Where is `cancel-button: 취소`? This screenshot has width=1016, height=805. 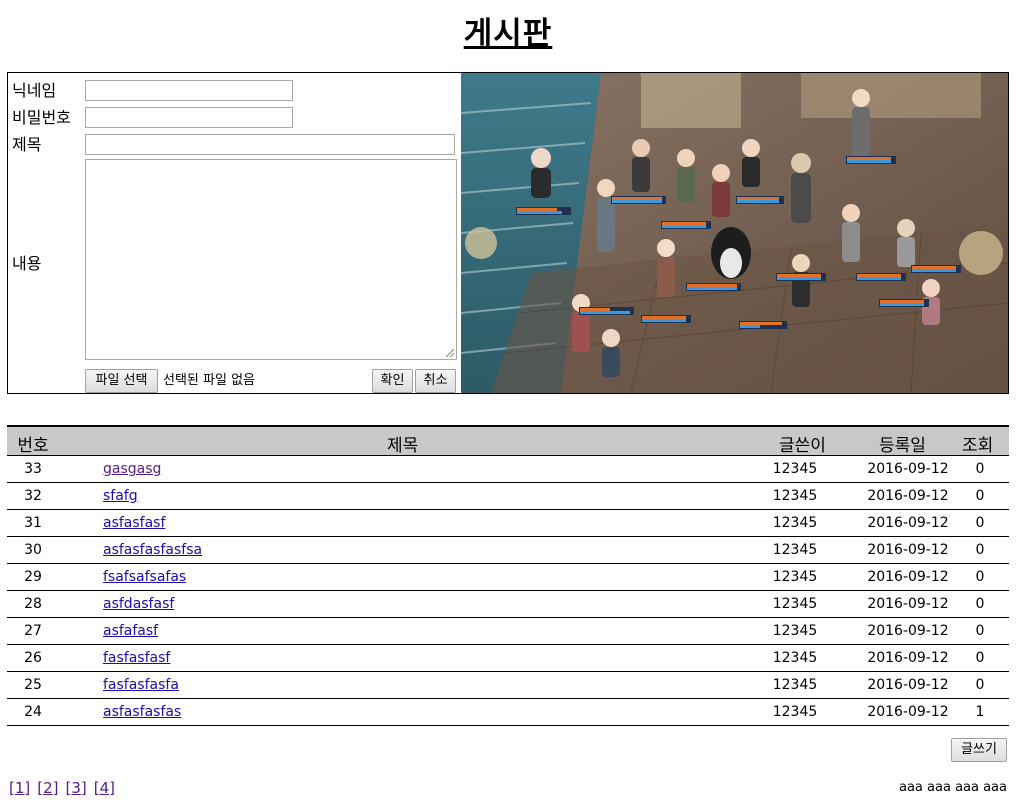
cancel-button: 취소 is located at coordinates (435, 381).